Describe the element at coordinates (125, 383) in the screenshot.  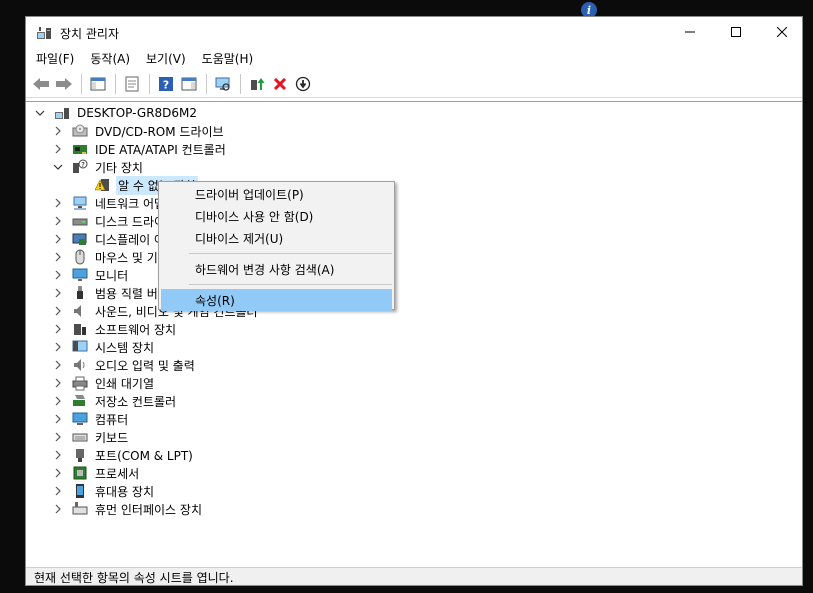
I see `tree-item-label: 인쇄 대기열` at that location.